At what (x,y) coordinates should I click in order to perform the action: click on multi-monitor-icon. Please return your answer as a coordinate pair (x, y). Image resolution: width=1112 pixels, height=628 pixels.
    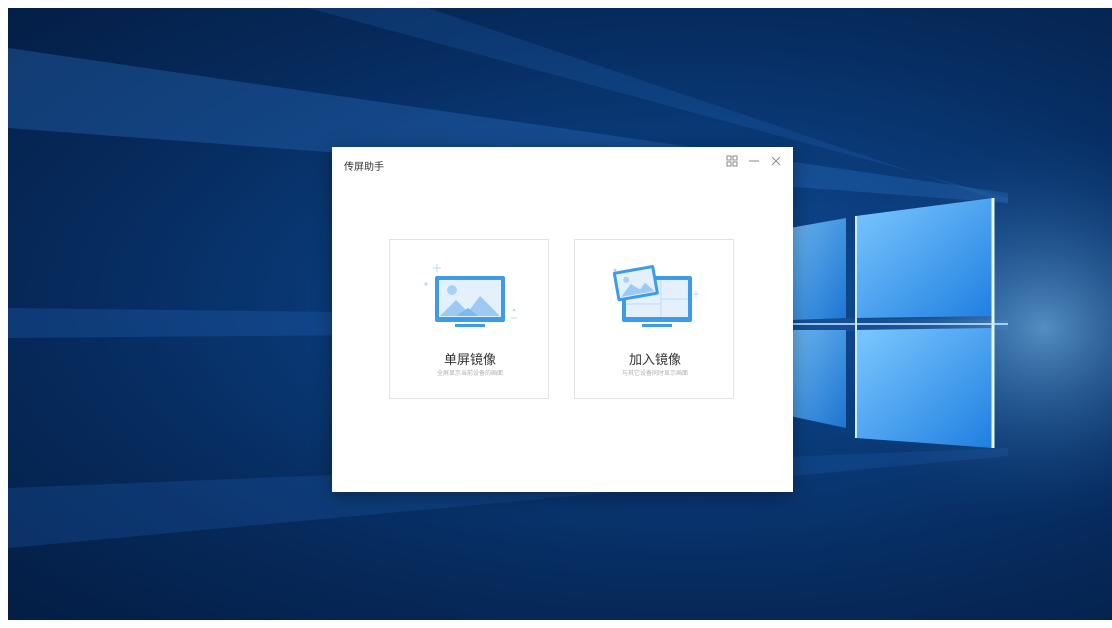
    Looking at the image, I should click on (655, 296).